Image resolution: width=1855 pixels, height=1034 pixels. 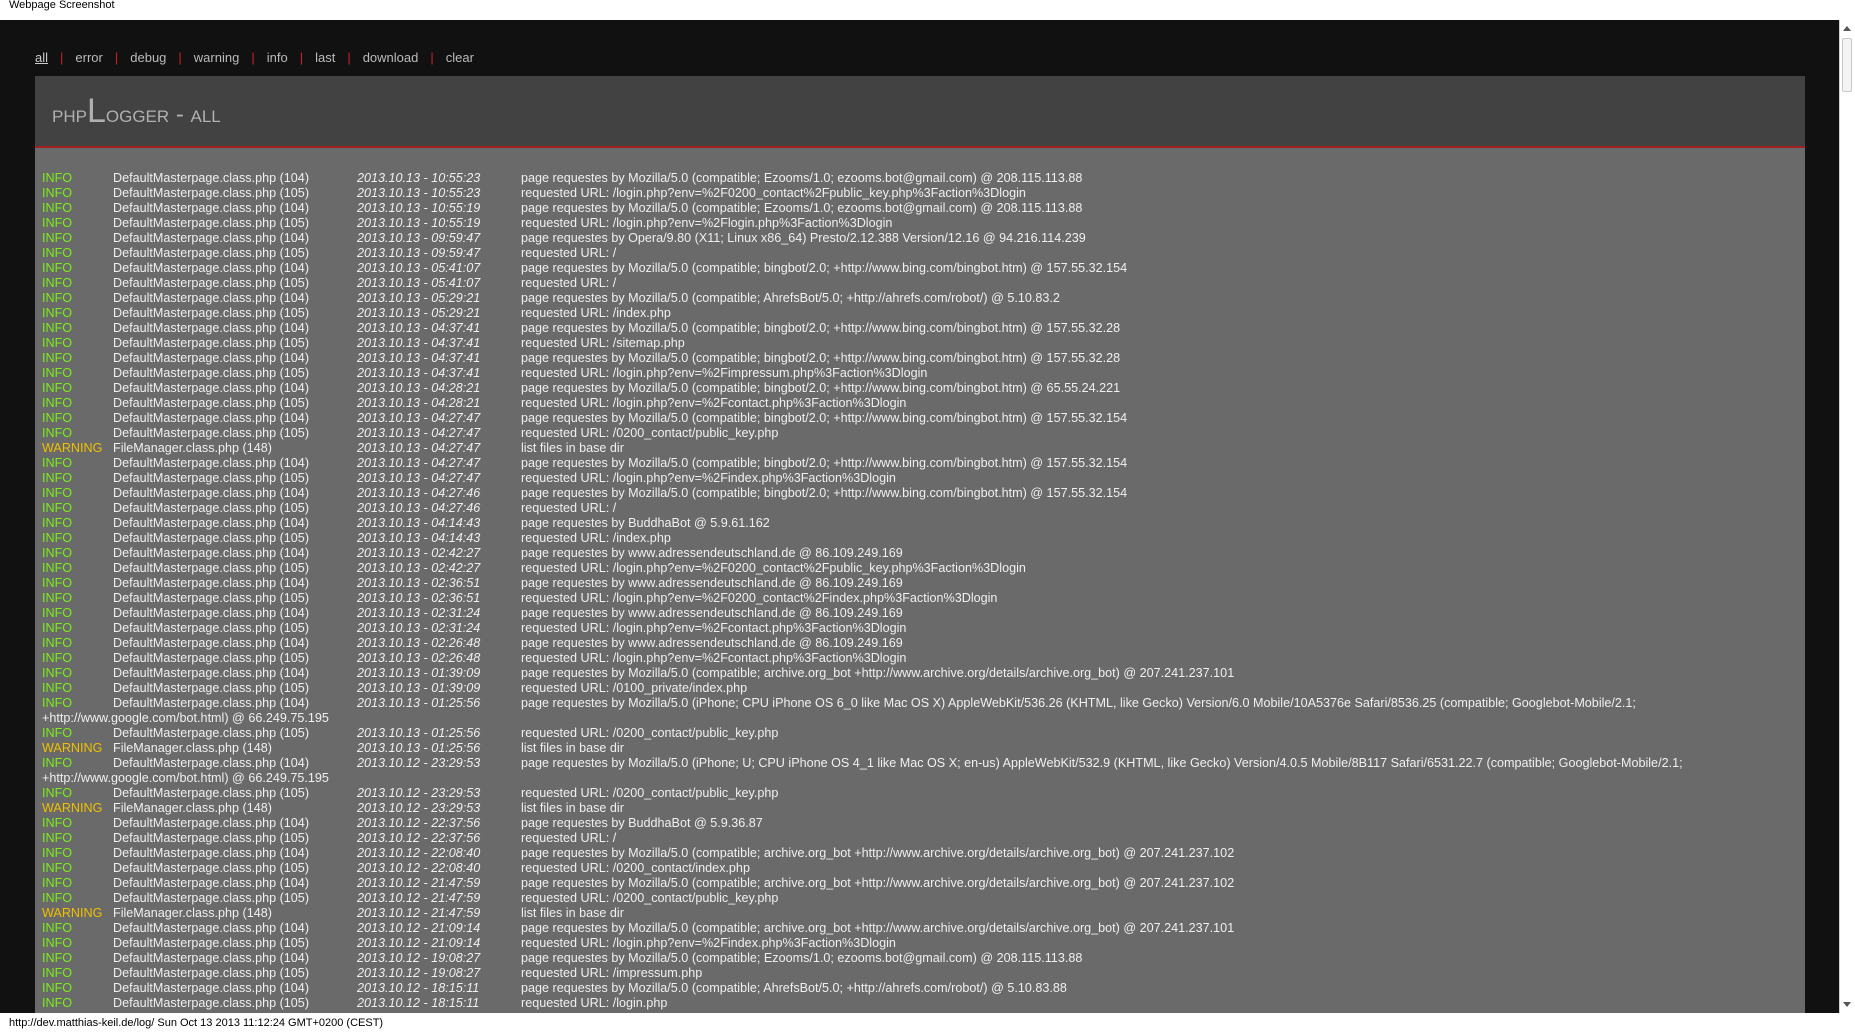 What do you see at coordinates (148, 57) in the screenshot?
I see `nav-link-debug: debug` at bounding box center [148, 57].